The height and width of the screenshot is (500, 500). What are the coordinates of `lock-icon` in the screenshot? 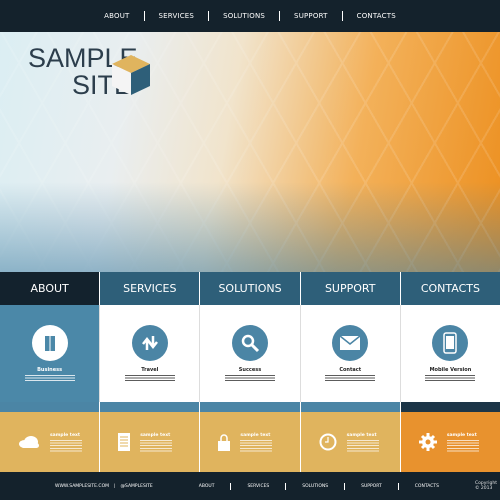 It's located at (224, 442).